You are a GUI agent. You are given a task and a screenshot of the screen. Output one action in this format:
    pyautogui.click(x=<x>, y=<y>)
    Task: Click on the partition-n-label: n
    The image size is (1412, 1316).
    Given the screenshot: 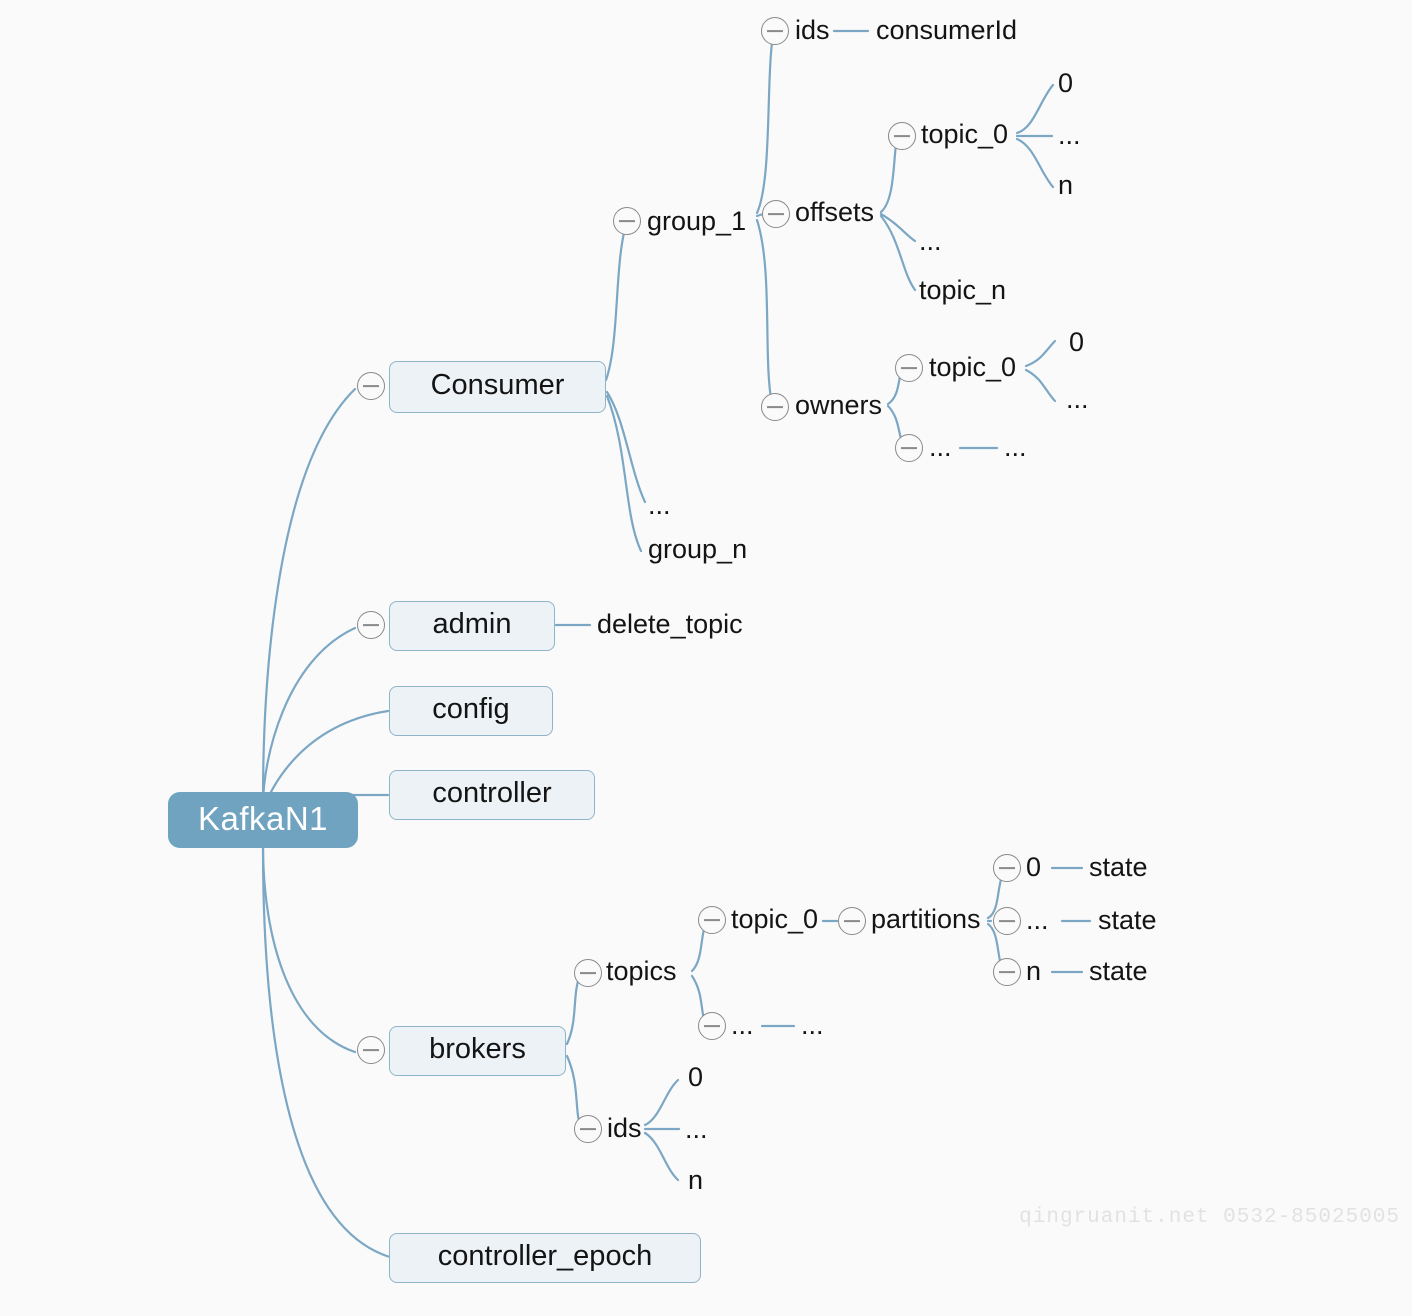 What is the action you would take?
    pyautogui.click(x=1034, y=971)
    